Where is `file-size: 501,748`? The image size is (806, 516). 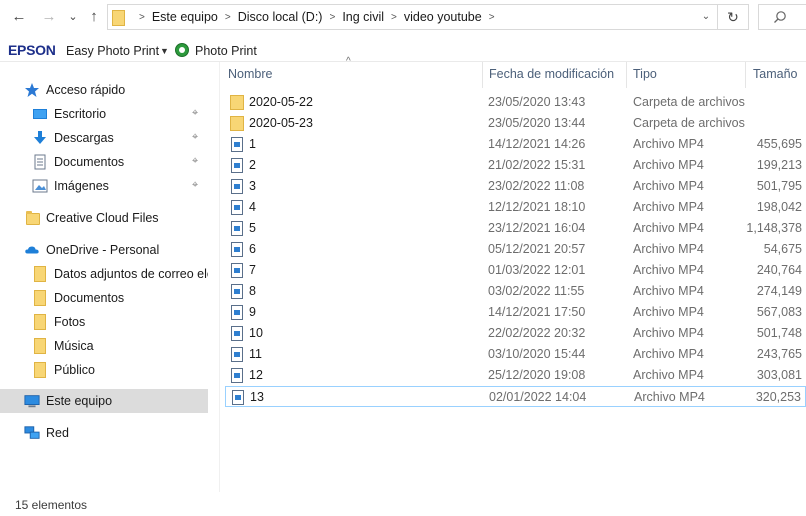 file-size: 501,748 is located at coordinates (779, 333).